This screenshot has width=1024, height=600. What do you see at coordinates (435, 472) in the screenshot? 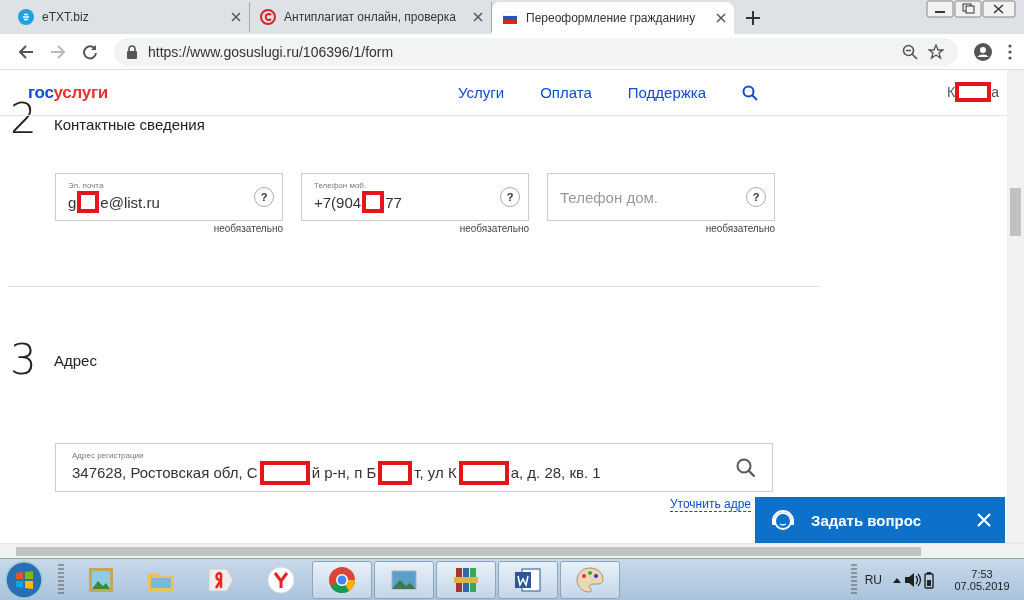
I see `field-value: т, ул К` at bounding box center [435, 472].